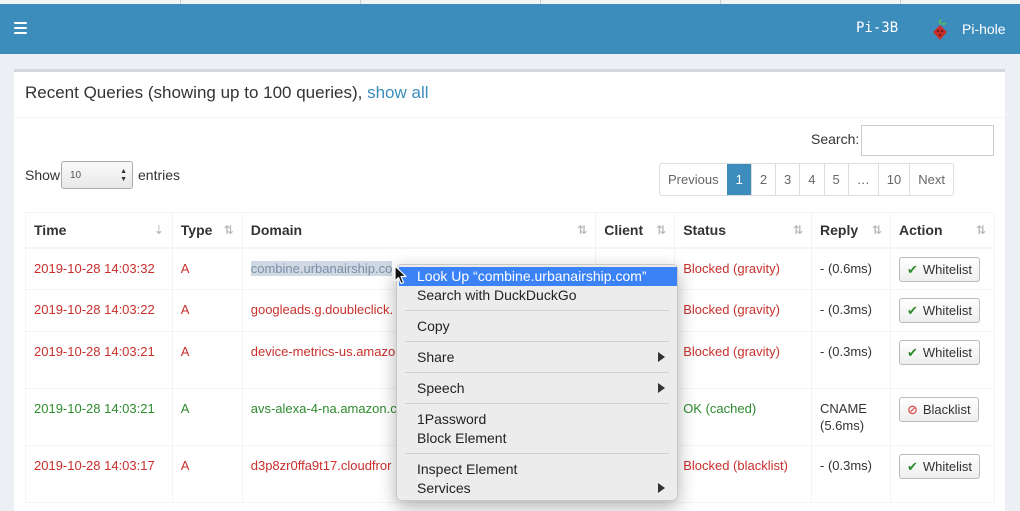  What do you see at coordinates (97, 175) in the screenshot?
I see `entries-select: 10 ▲ ▼` at bounding box center [97, 175].